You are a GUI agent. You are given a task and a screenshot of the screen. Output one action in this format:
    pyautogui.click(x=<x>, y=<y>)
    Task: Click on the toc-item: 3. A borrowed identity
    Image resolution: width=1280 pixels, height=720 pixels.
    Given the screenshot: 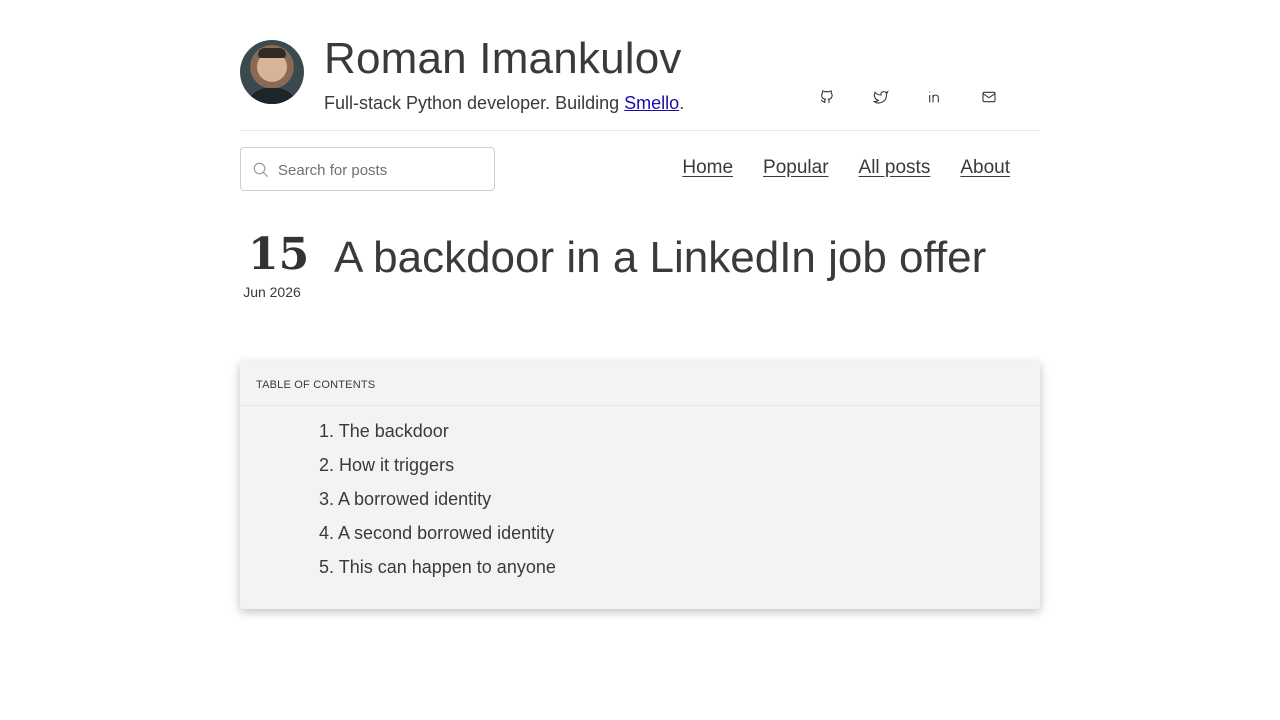 What is the action you would take?
    pyautogui.click(x=679, y=505)
    